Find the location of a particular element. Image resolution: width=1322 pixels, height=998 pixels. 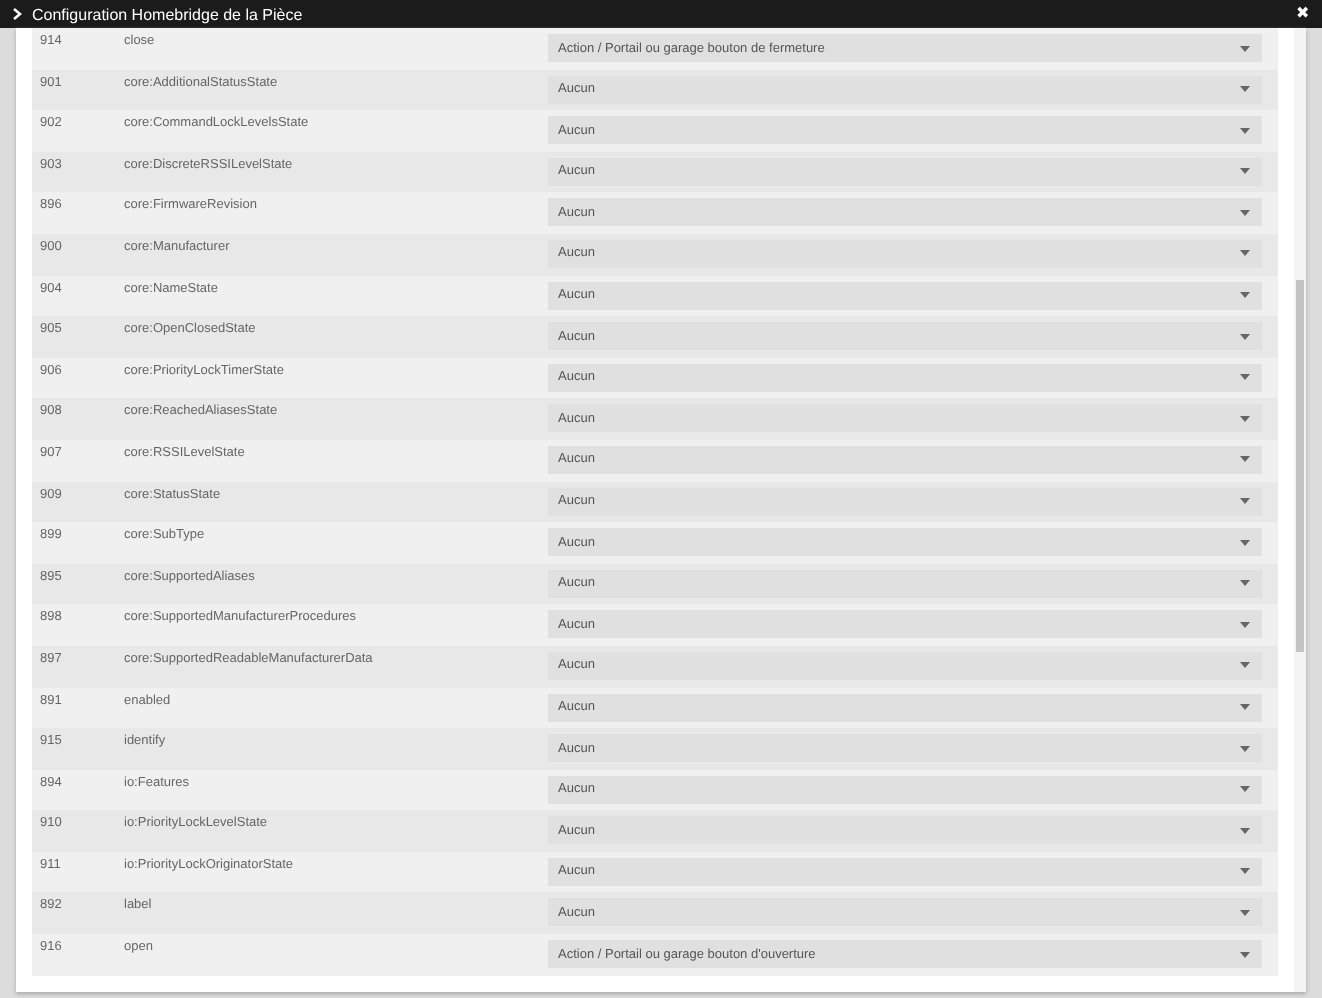

chevron-right-icon is located at coordinates (17, 14).